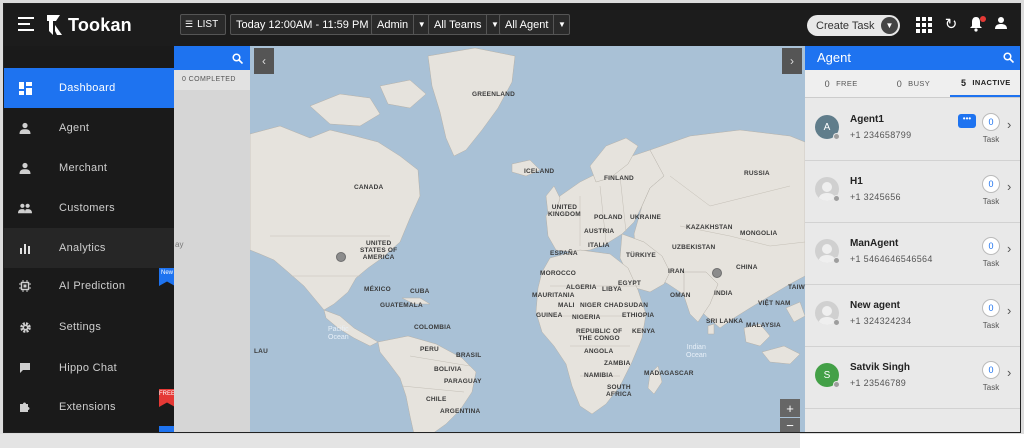  Describe the element at coordinates (89, 168) in the screenshot. I see `sidebar-item-merchant: Merchant` at that location.